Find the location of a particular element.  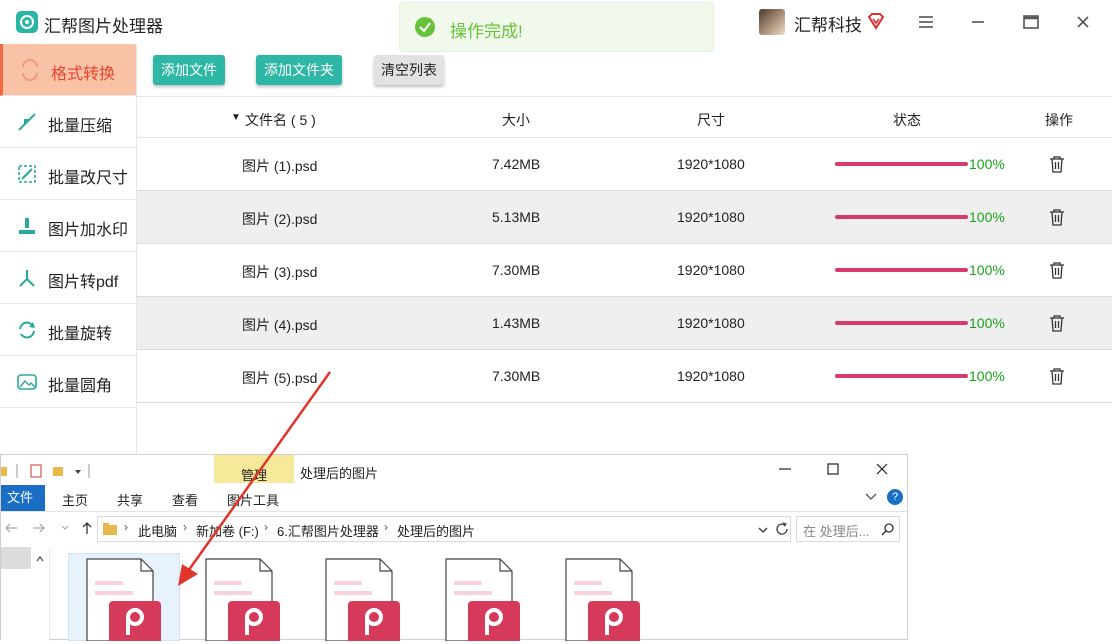

sidebar-item-label: 批量压缩 is located at coordinates (80, 126).